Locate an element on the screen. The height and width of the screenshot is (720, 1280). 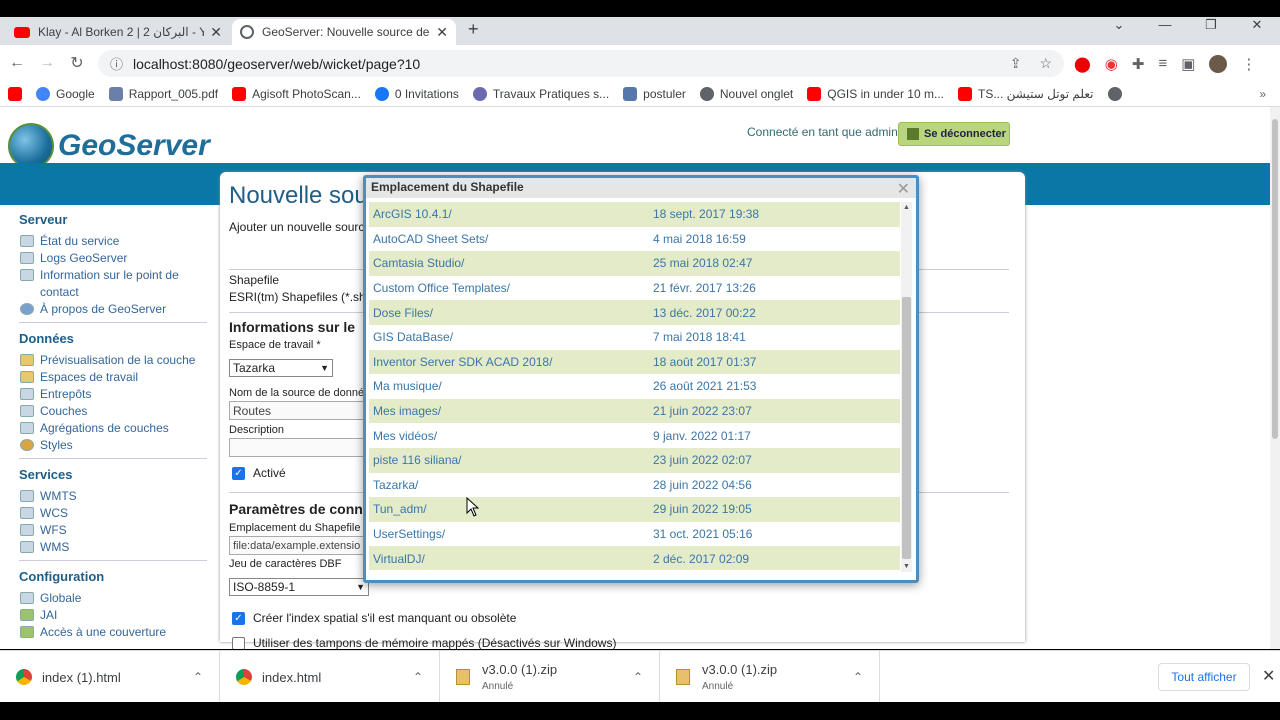
file-name-link: Tazarka/ is located at coordinates (511, 485).